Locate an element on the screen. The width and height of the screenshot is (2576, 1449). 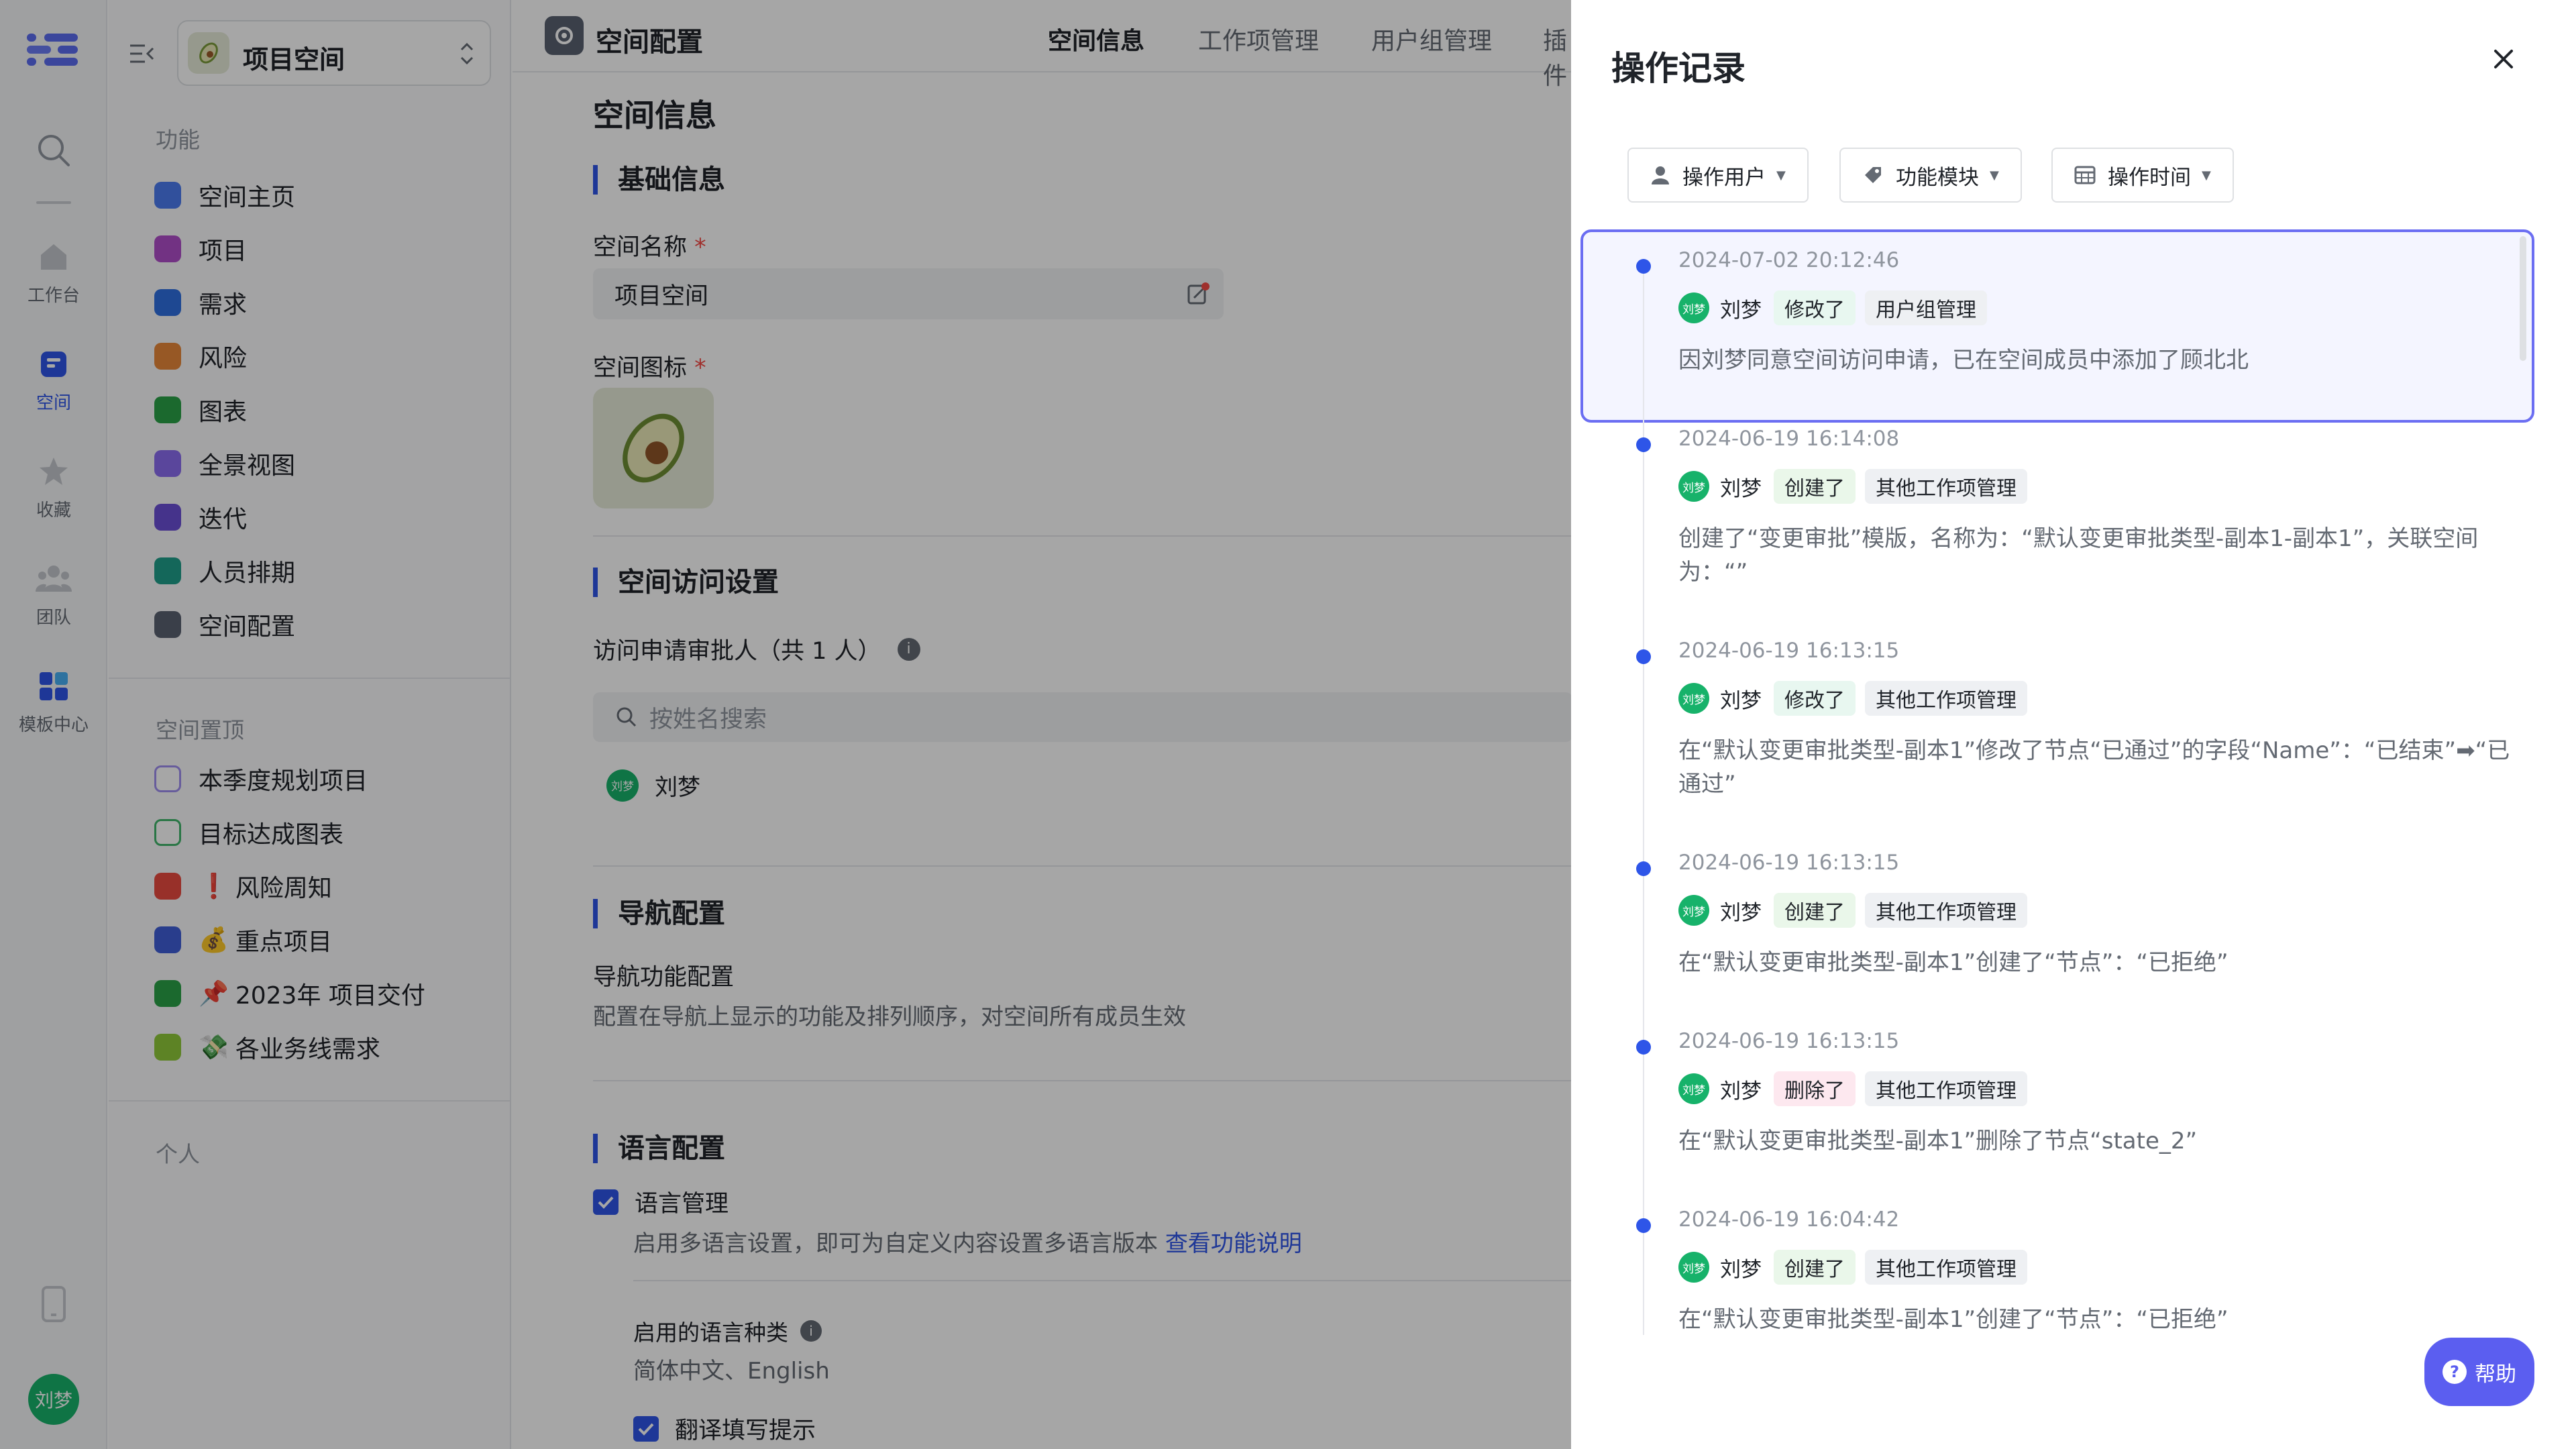
module-tag: 用户组管理 is located at coordinates (1926, 307).